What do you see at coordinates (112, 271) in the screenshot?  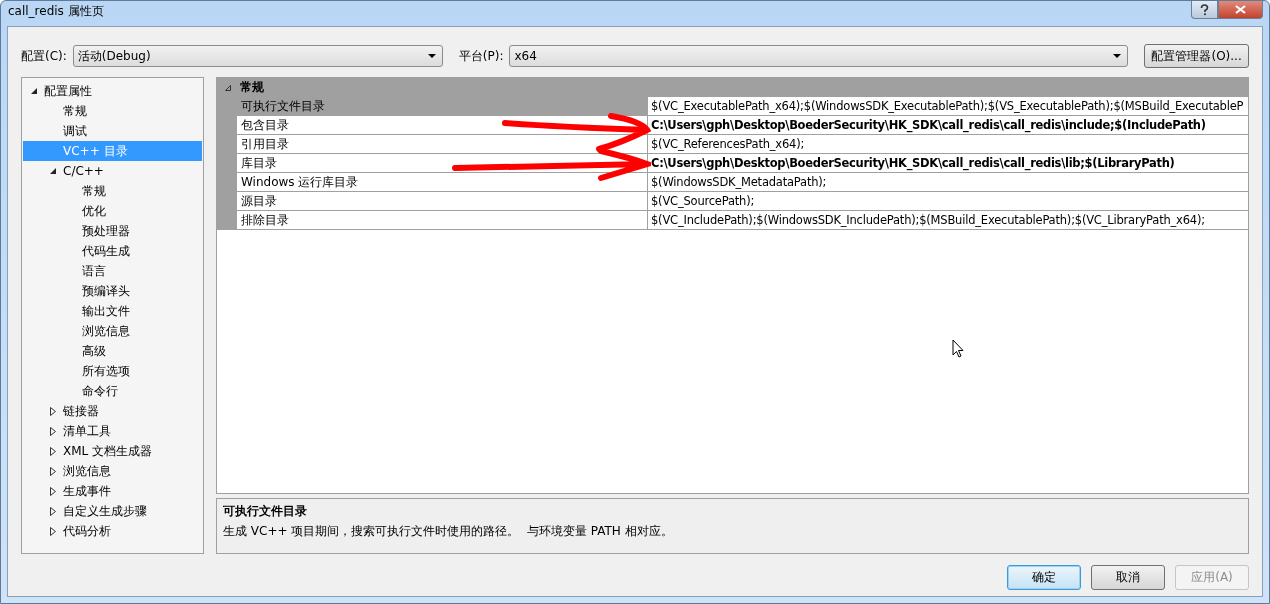 I see `tree-item: 语言` at bounding box center [112, 271].